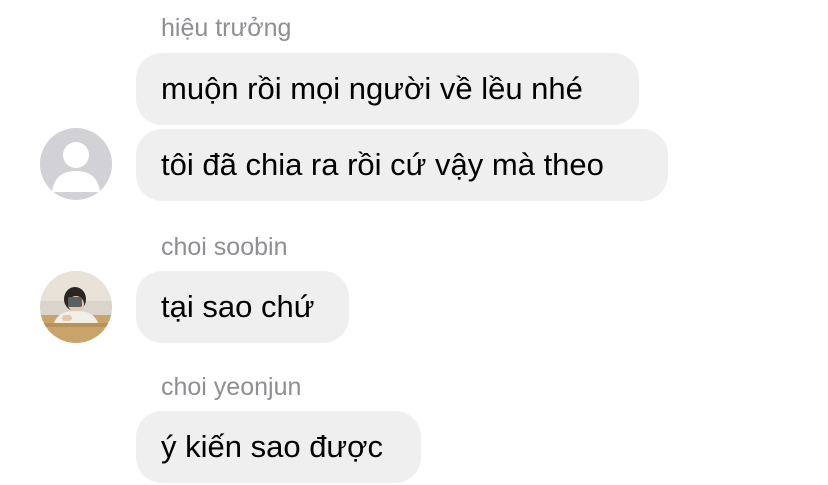 This screenshot has height=485, width=828. I want to click on sender-name: hiệu trưởng, so click(226, 28).